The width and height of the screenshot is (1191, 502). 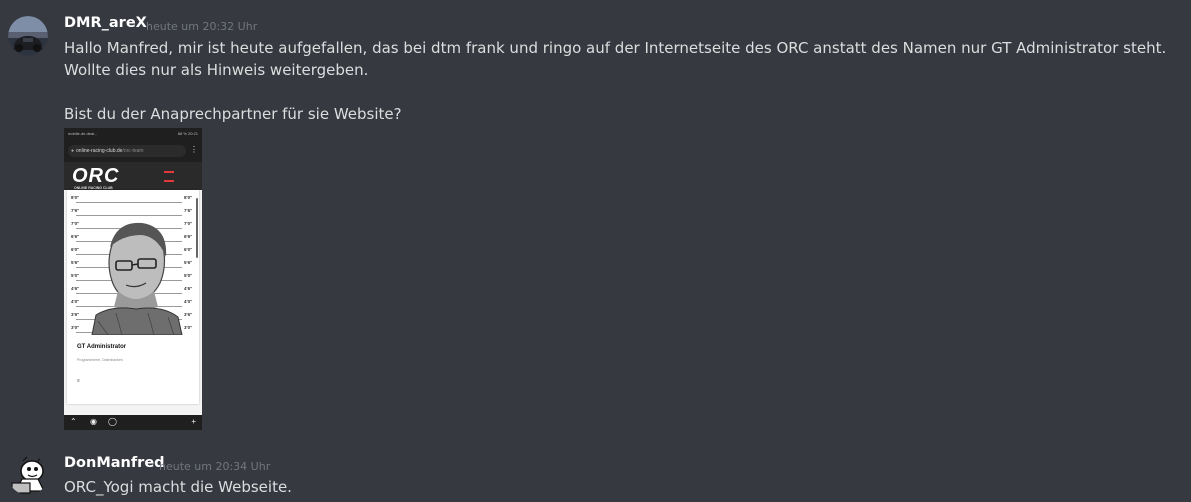 I want to click on status-right: 88 % 20:21, so click(x=187, y=133).